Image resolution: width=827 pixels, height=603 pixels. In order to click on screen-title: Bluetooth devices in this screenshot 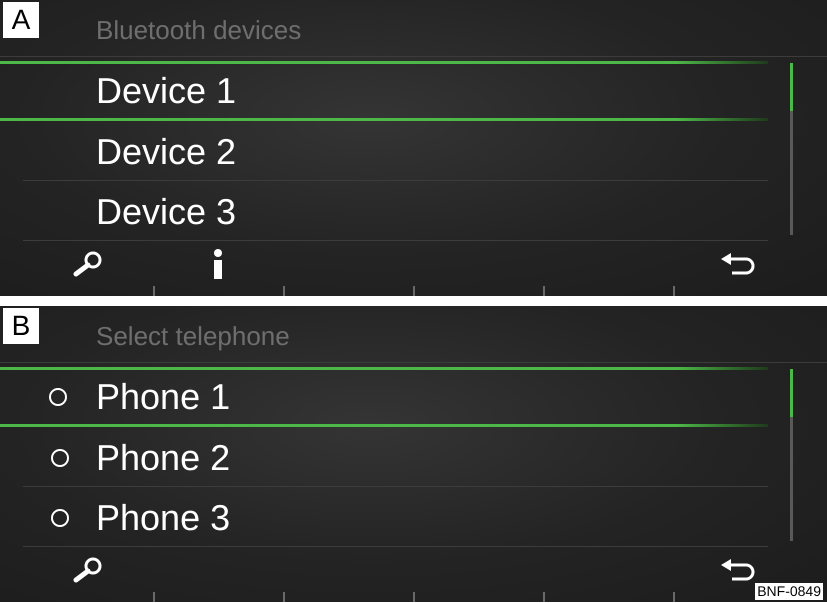, I will do `click(199, 30)`.